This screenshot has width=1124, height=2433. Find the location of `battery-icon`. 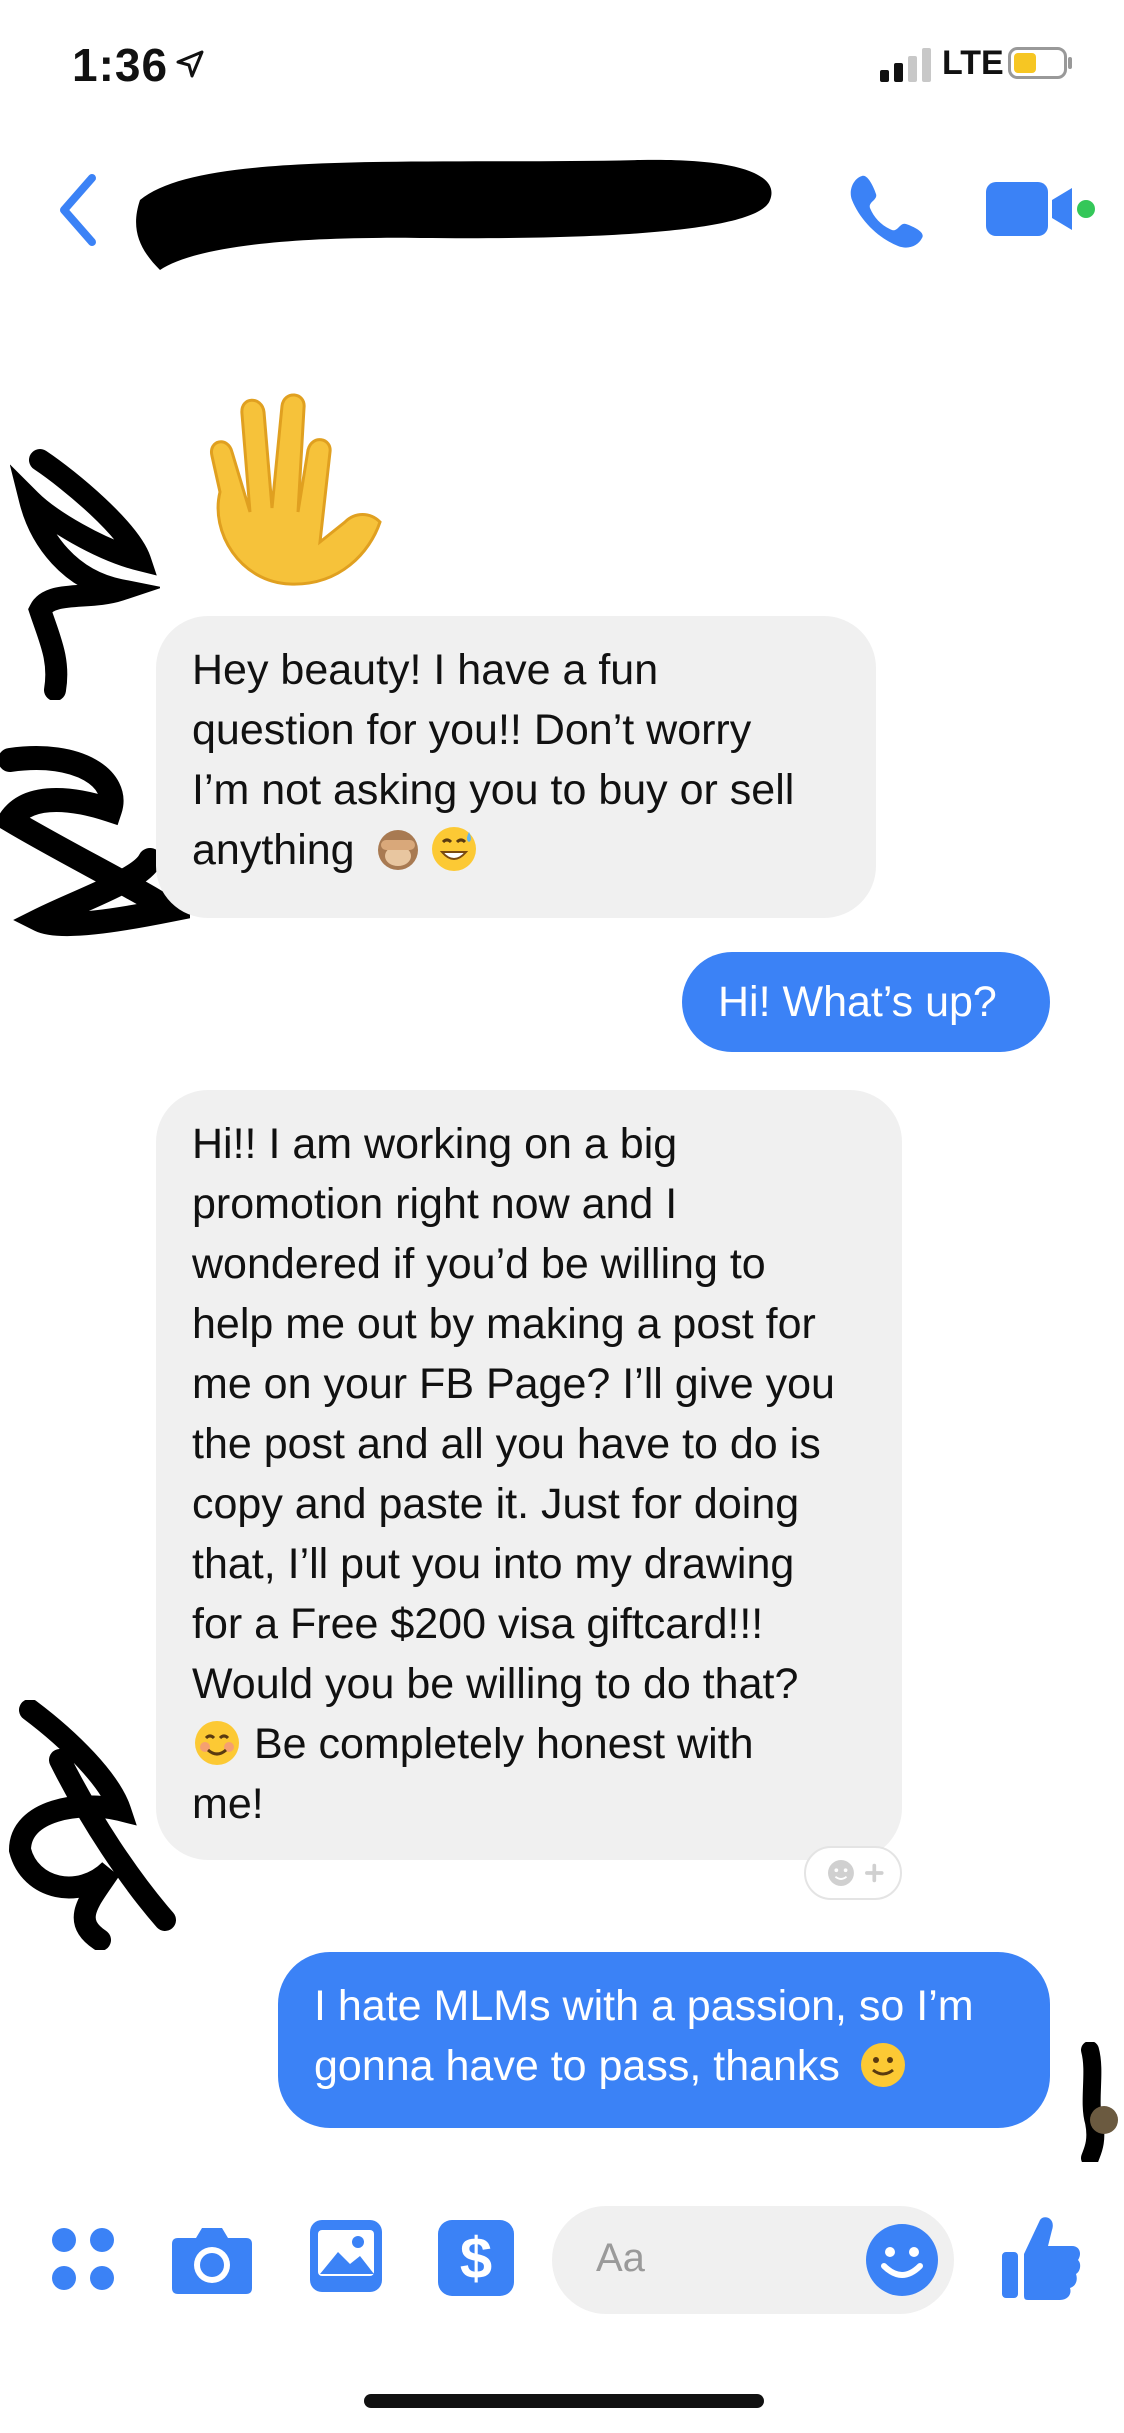

battery-icon is located at coordinates (1040, 63).